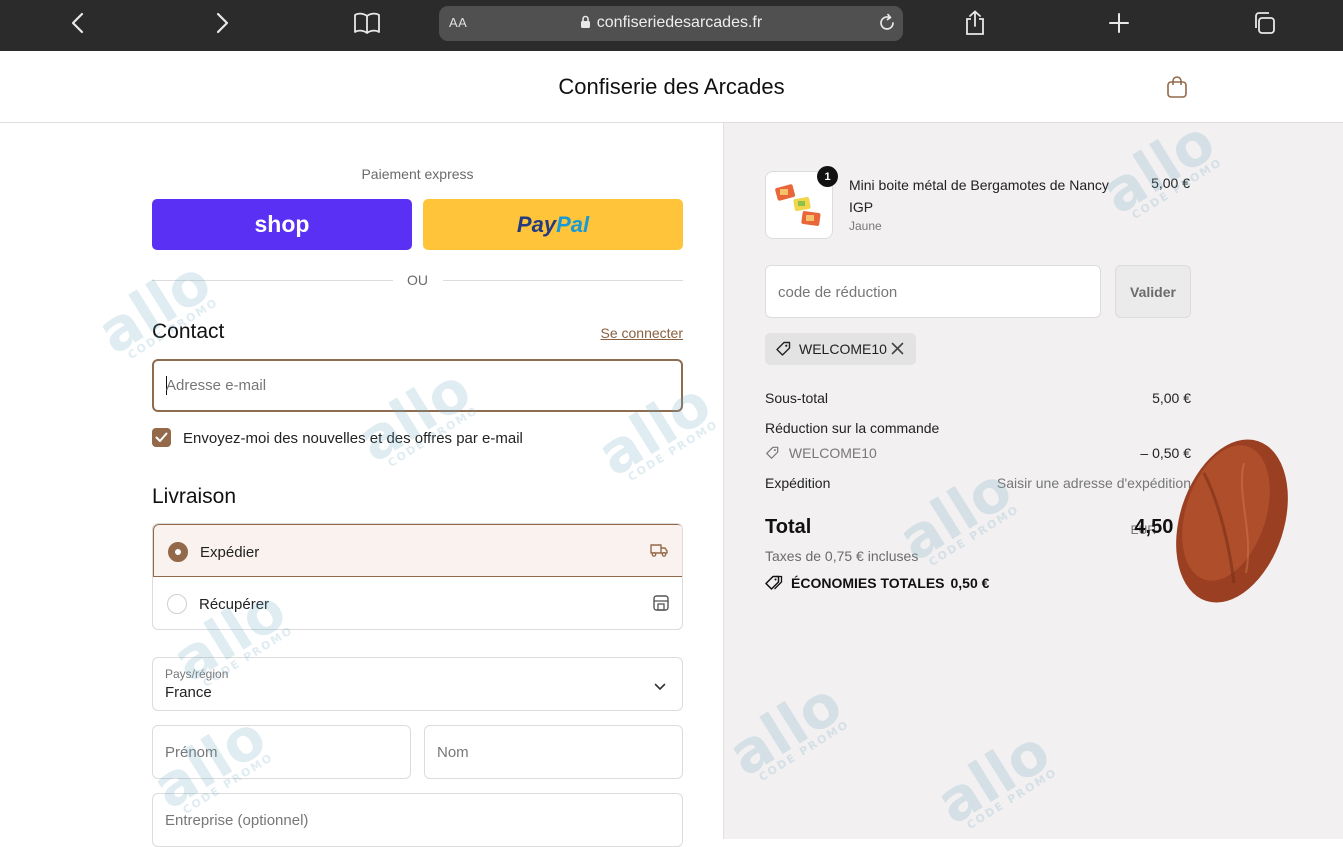  I want to click on shop-pay-logo: shop, so click(282, 224).